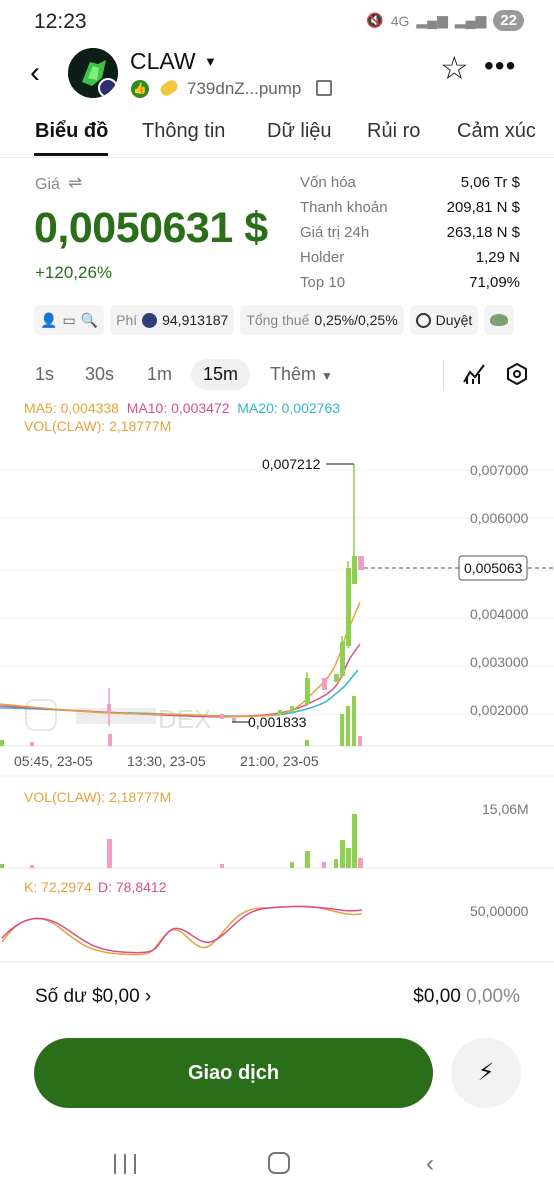 This screenshot has width=554, height=1200. What do you see at coordinates (400, 20) in the screenshot?
I see `network-label: 4G` at bounding box center [400, 20].